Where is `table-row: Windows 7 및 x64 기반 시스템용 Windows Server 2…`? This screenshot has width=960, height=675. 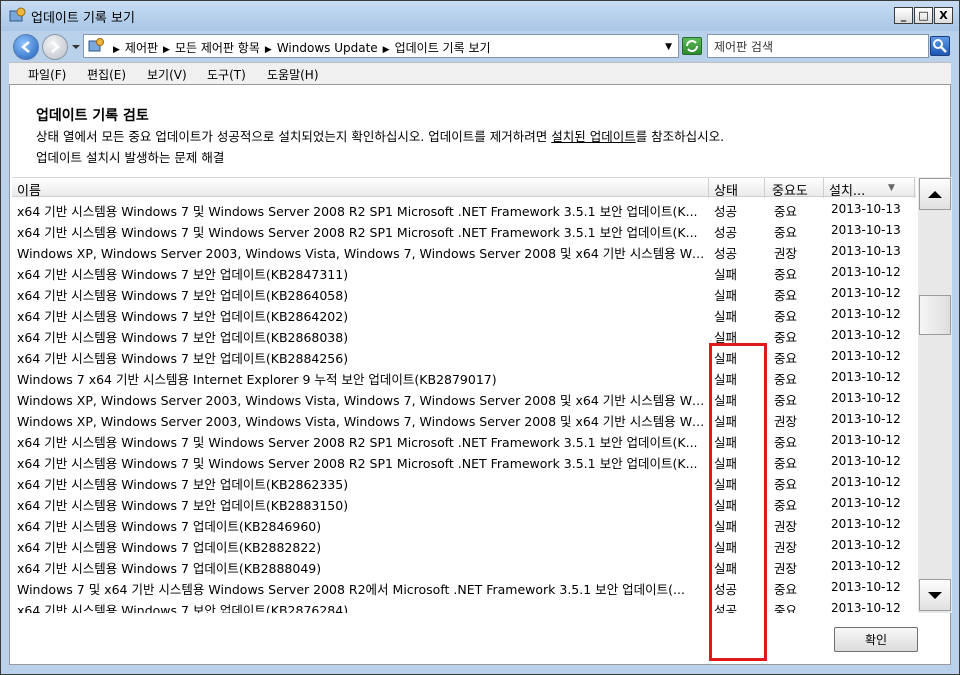 table-row: Windows 7 및 x64 기반 시스템용 Windows Server 2… is located at coordinates (464, 586).